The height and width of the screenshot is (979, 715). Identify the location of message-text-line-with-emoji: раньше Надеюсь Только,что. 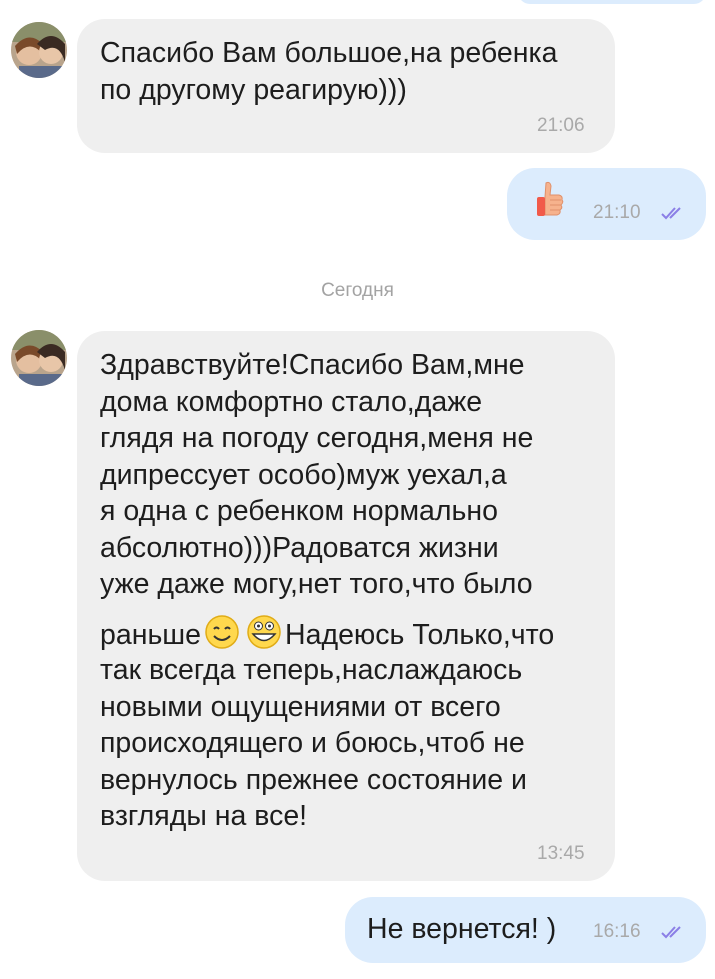
(327, 634).